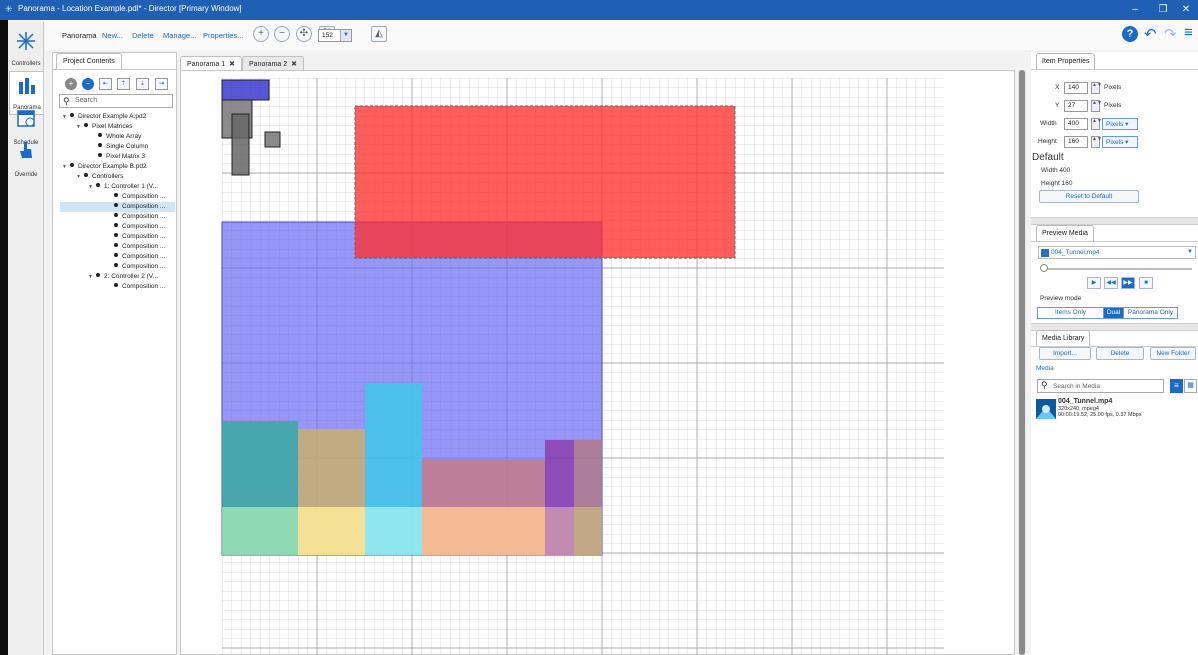 Image resolution: width=1198 pixels, height=655 pixels. What do you see at coordinates (282, 34) in the screenshot?
I see `zoom-out-icon: −` at bounding box center [282, 34].